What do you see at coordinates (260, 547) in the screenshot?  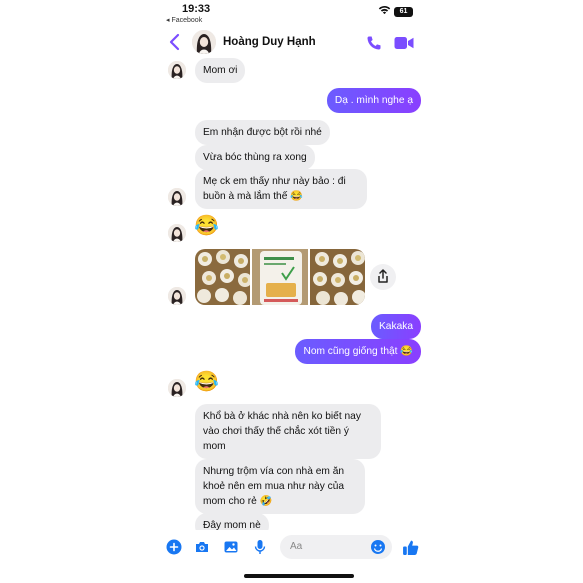 I see `microphone-icon` at bounding box center [260, 547].